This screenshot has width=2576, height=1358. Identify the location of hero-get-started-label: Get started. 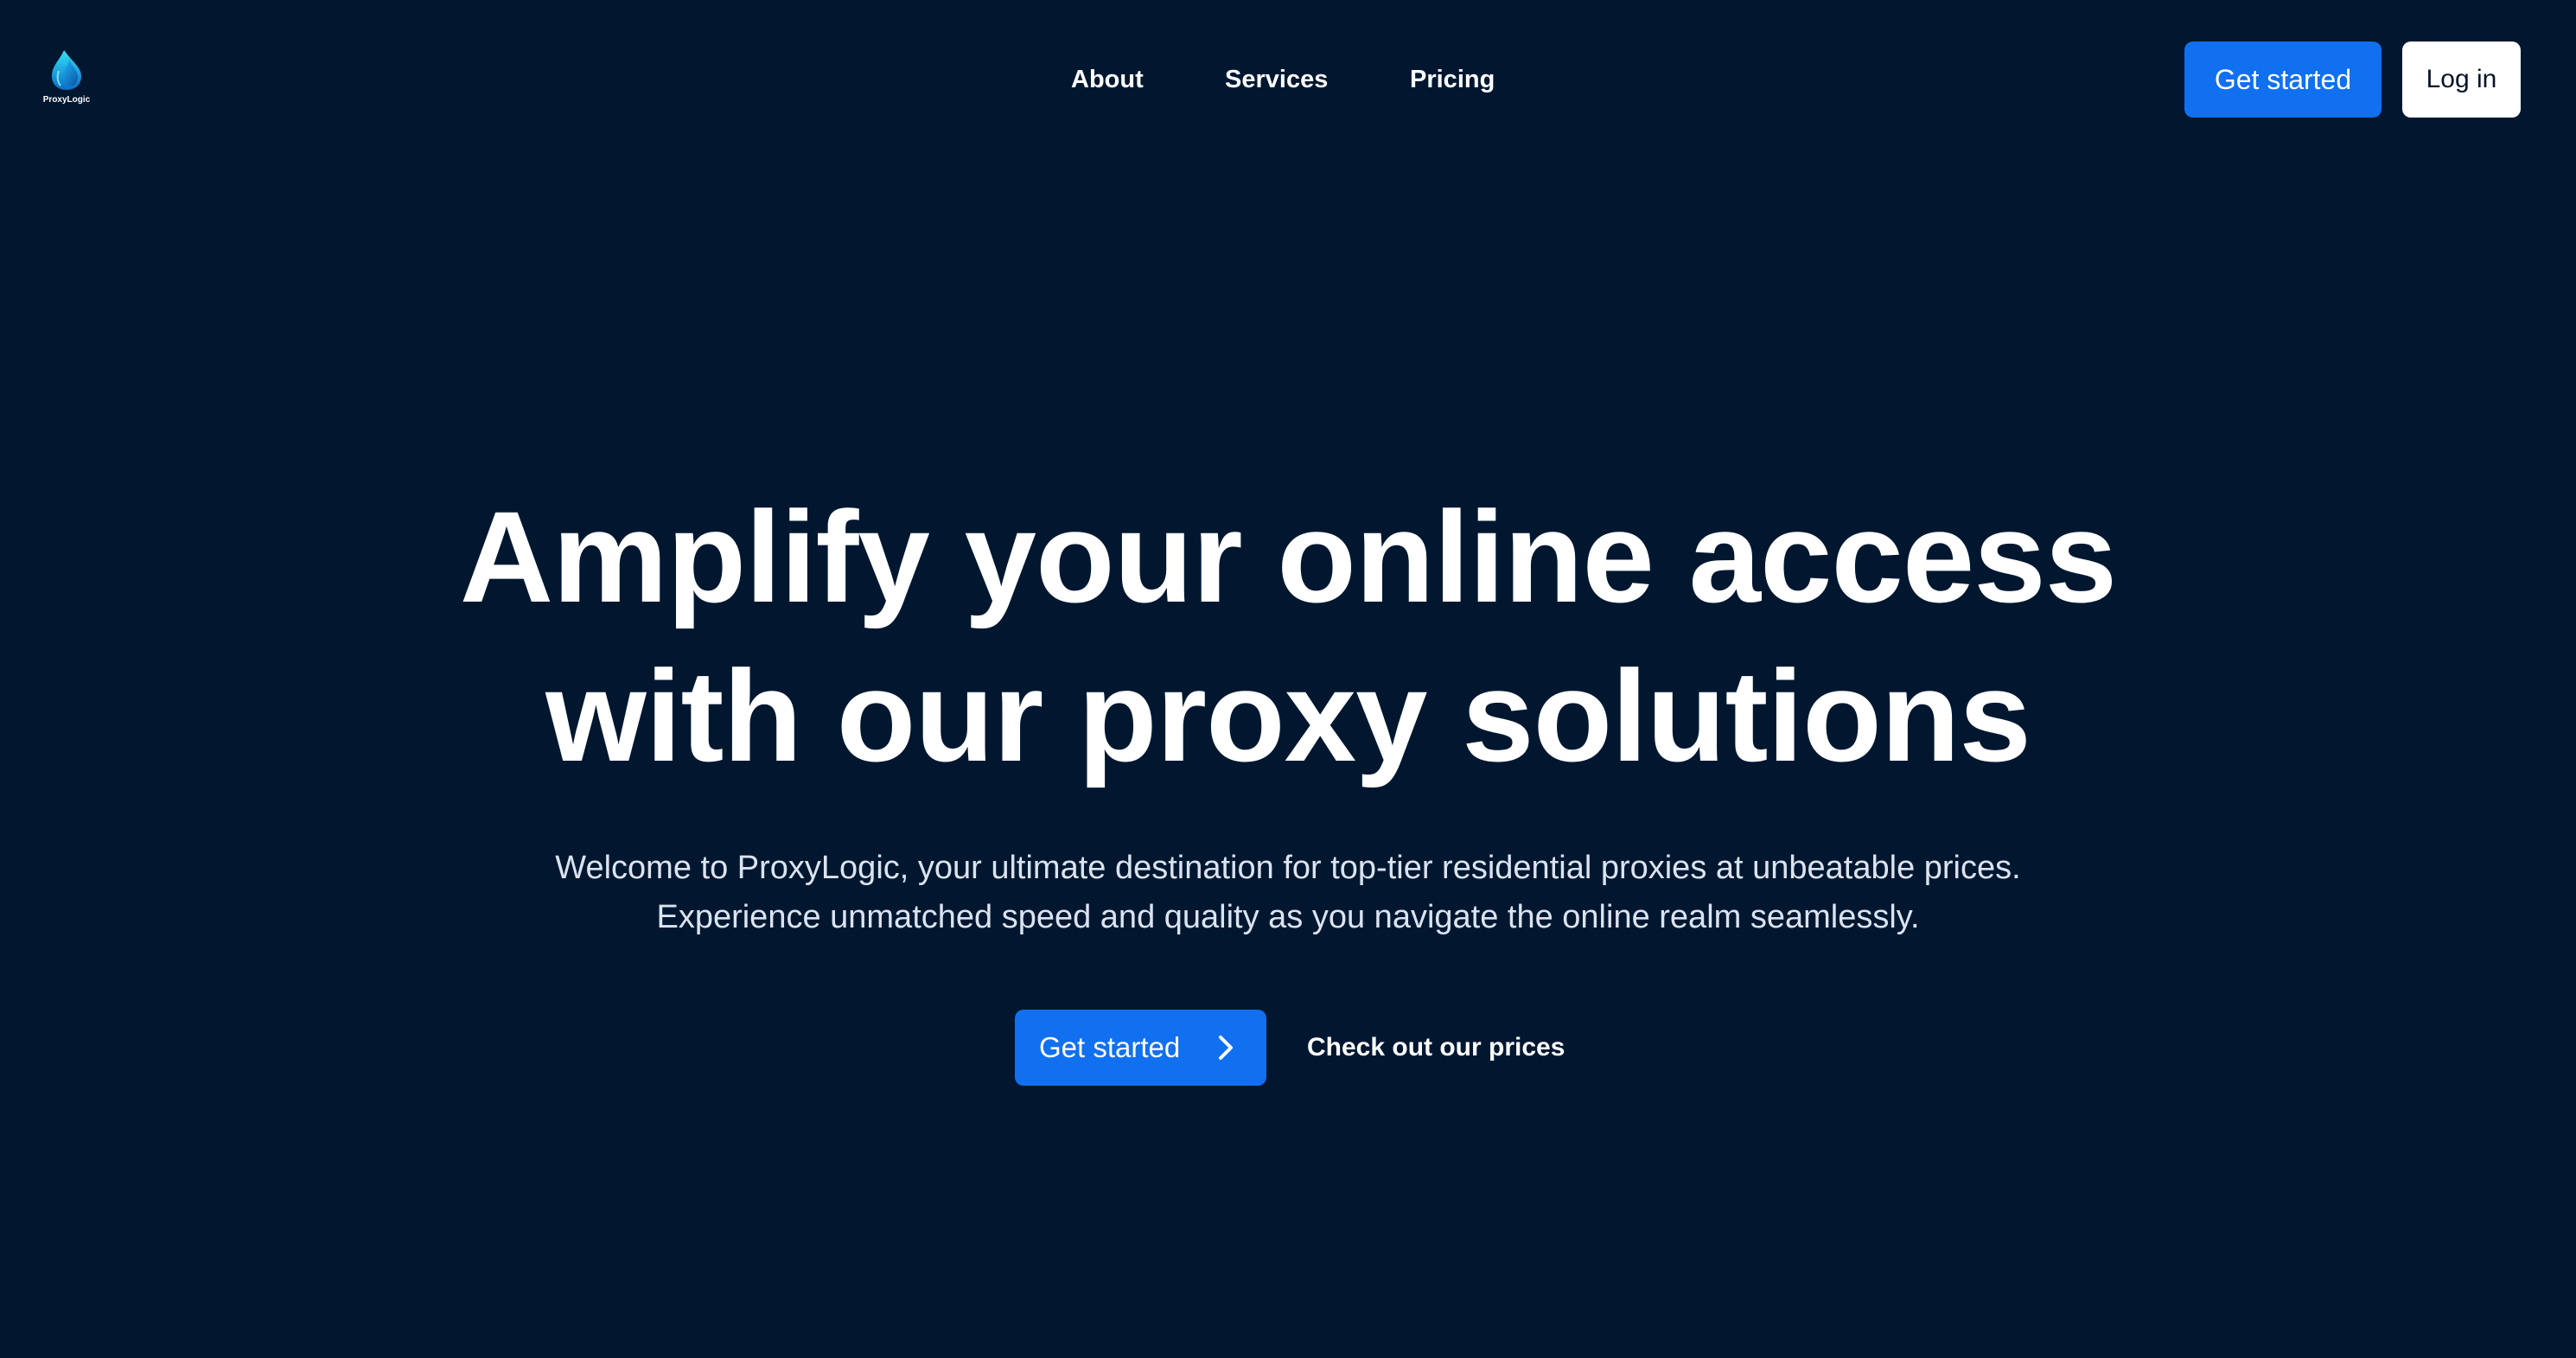
(1110, 1047).